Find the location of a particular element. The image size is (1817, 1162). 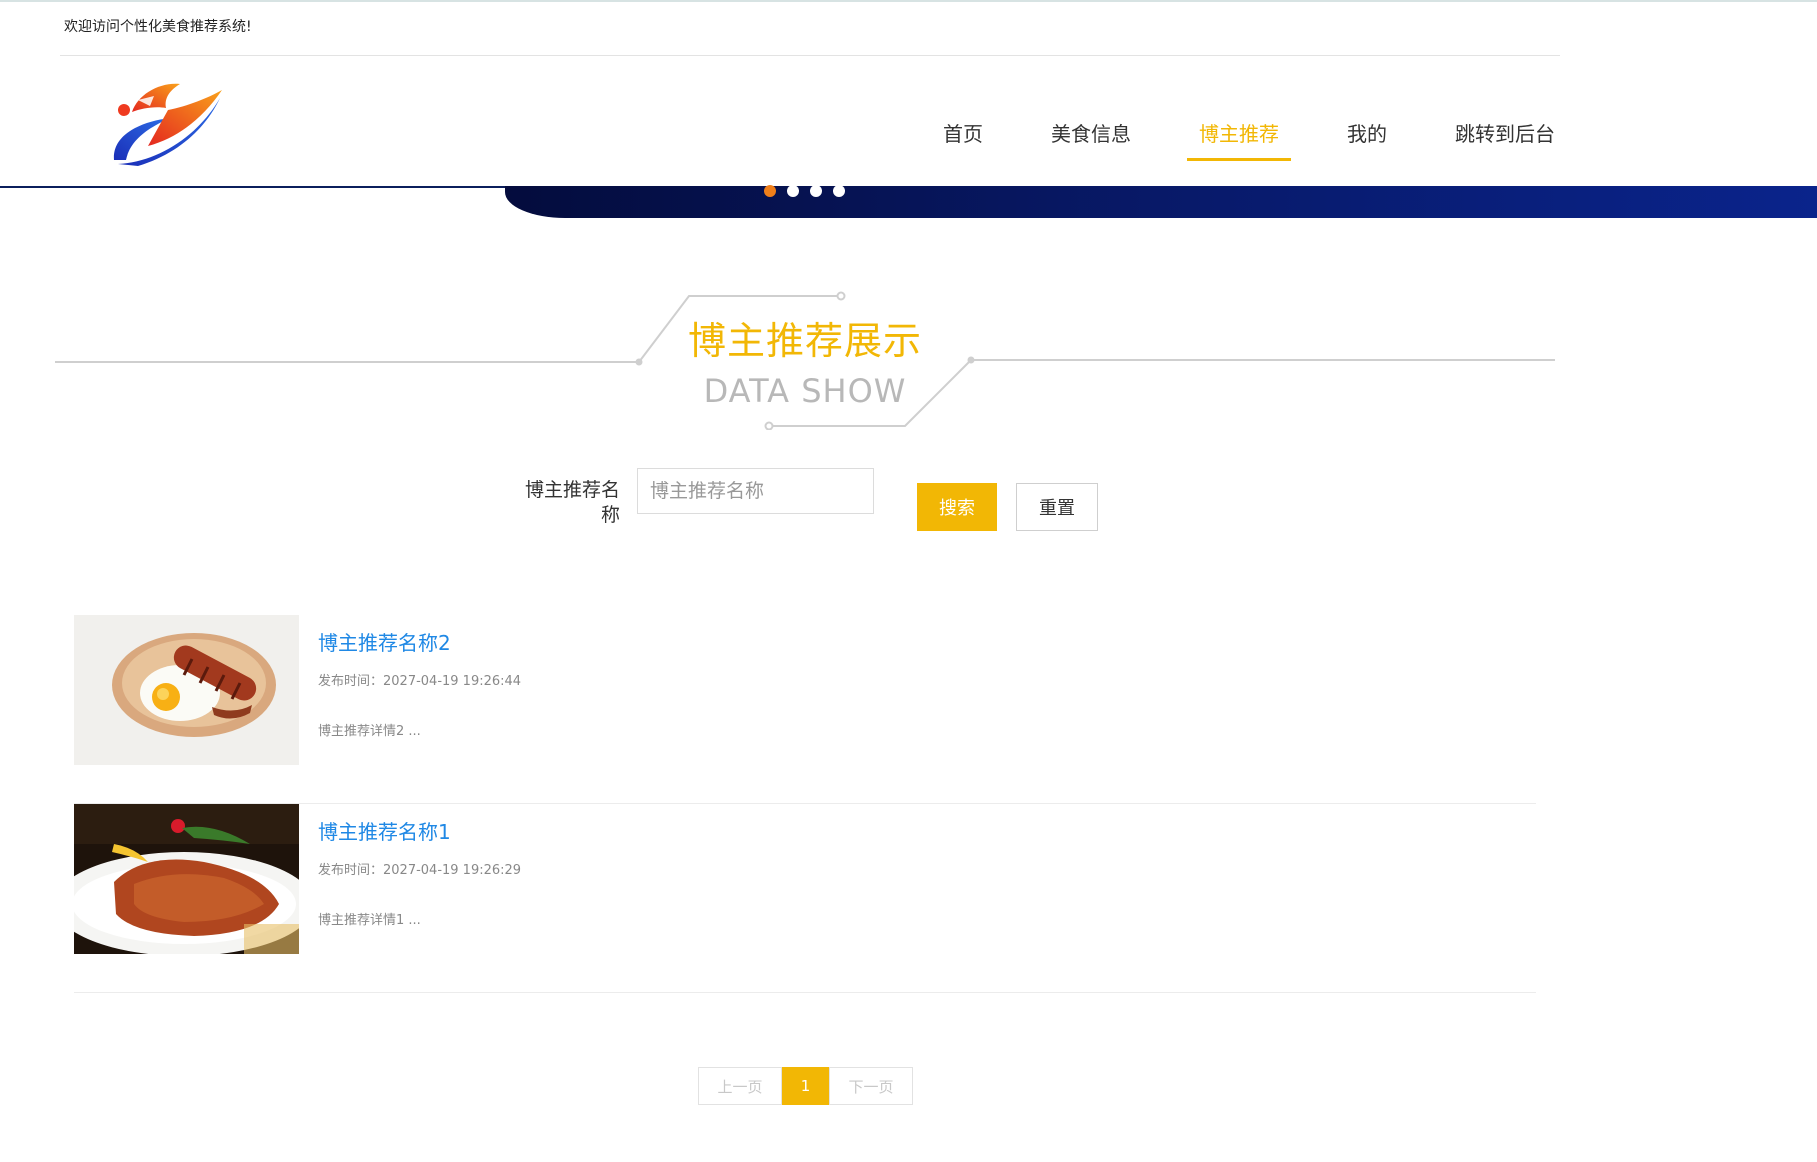

next-page-button: 下一页 is located at coordinates (871, 1086).